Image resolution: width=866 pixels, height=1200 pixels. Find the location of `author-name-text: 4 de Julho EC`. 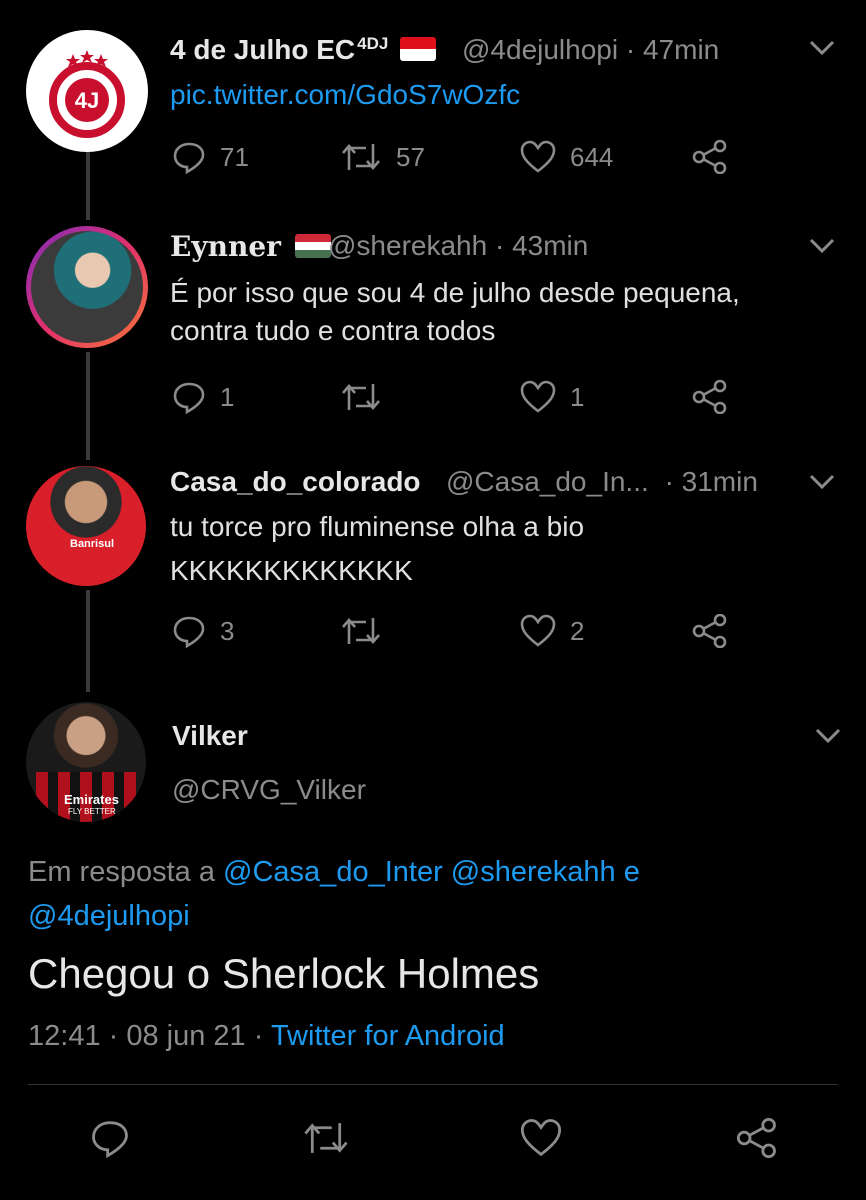

author-name-text: 4 de Julho EC is located at coordinates (263, 49).